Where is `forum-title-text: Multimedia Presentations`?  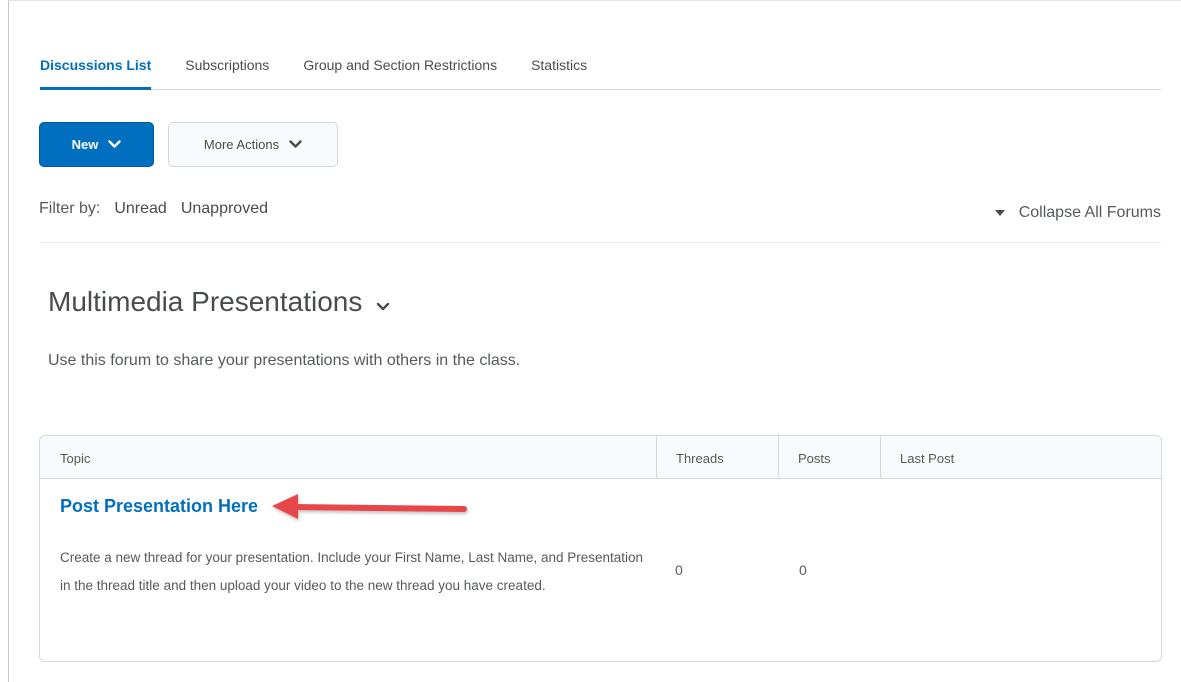 forum-title-text: Multimedia Presentations is located at coordinates (205, 301).